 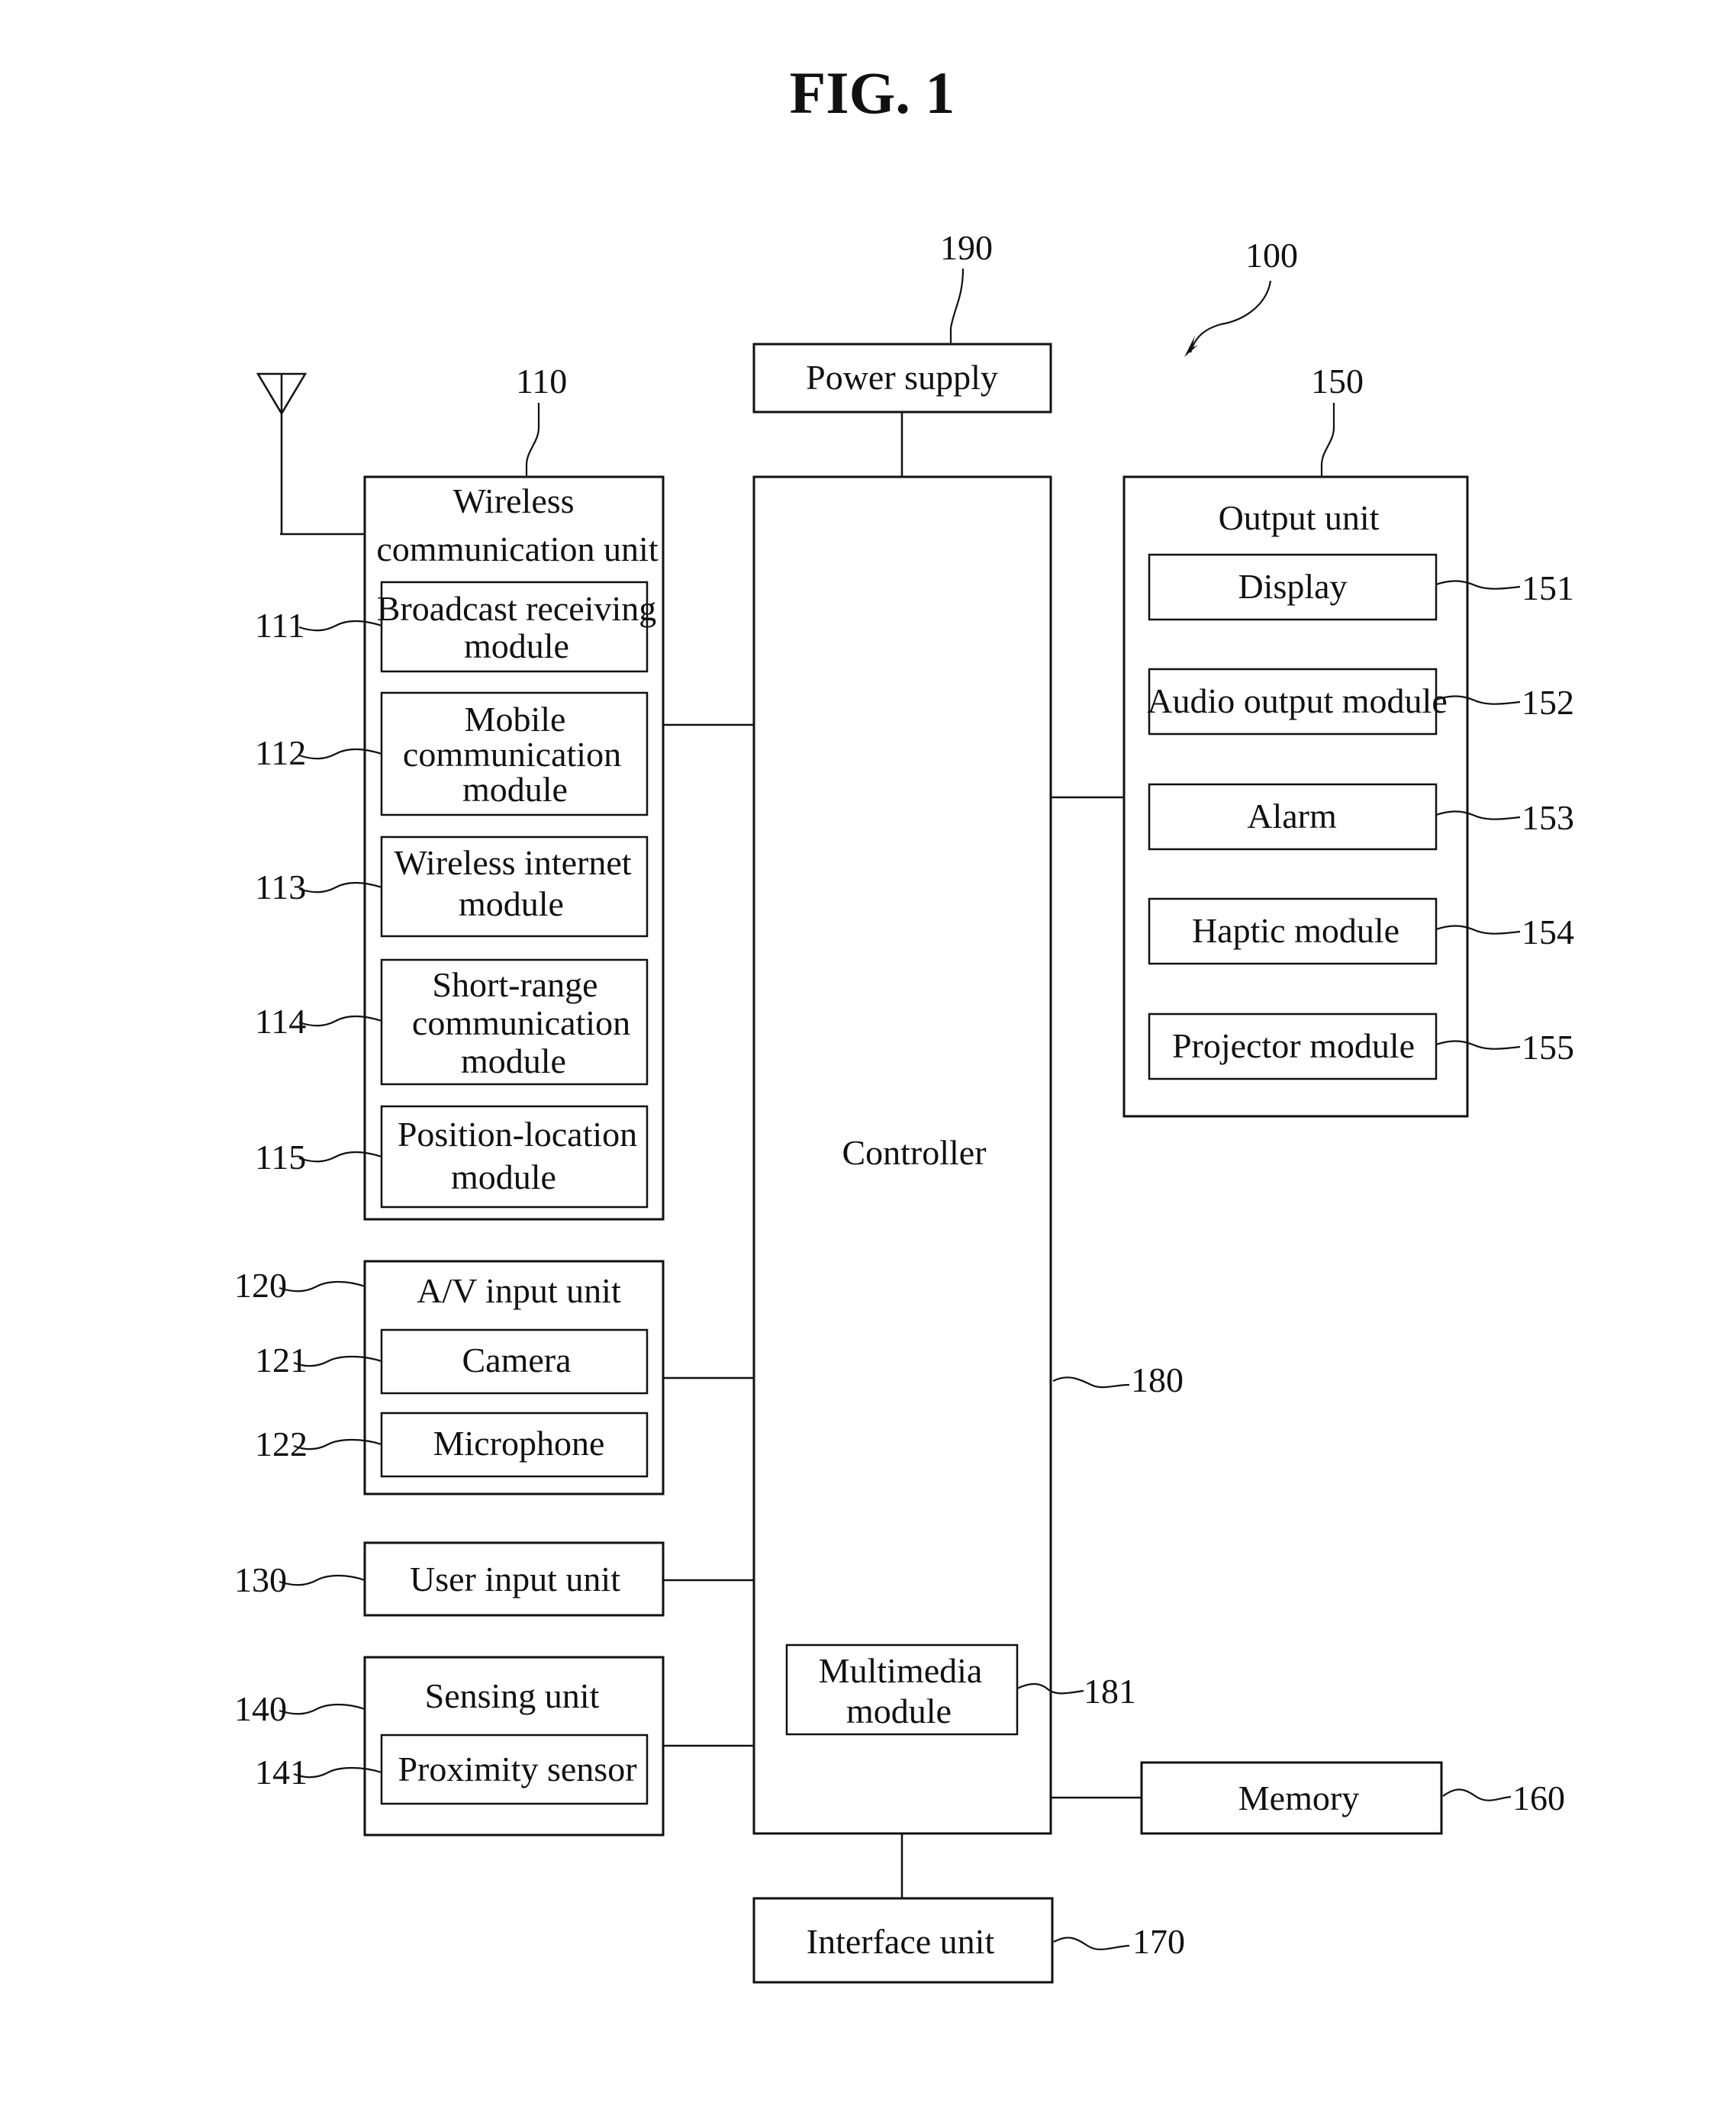 What do you see at coordinates (282, 1444) in the screenshot?
I see `ref-122: 122` at bounding box center [282, 1444].